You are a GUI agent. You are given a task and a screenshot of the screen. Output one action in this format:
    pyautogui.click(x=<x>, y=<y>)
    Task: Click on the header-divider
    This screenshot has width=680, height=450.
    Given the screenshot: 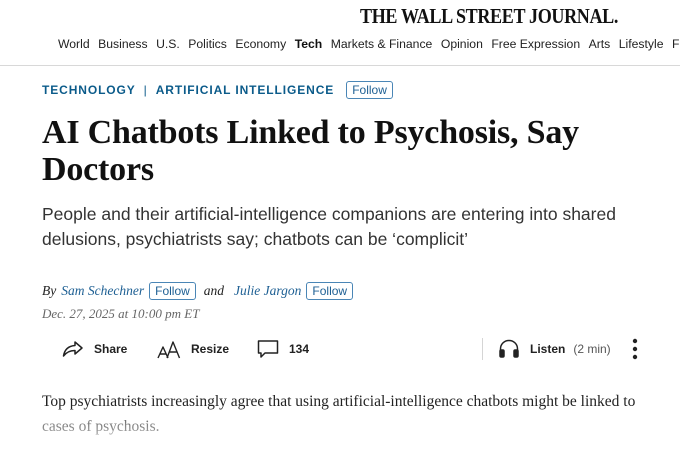 What is the action you would take?
    pyautogui.click(x=340, y=65)
    